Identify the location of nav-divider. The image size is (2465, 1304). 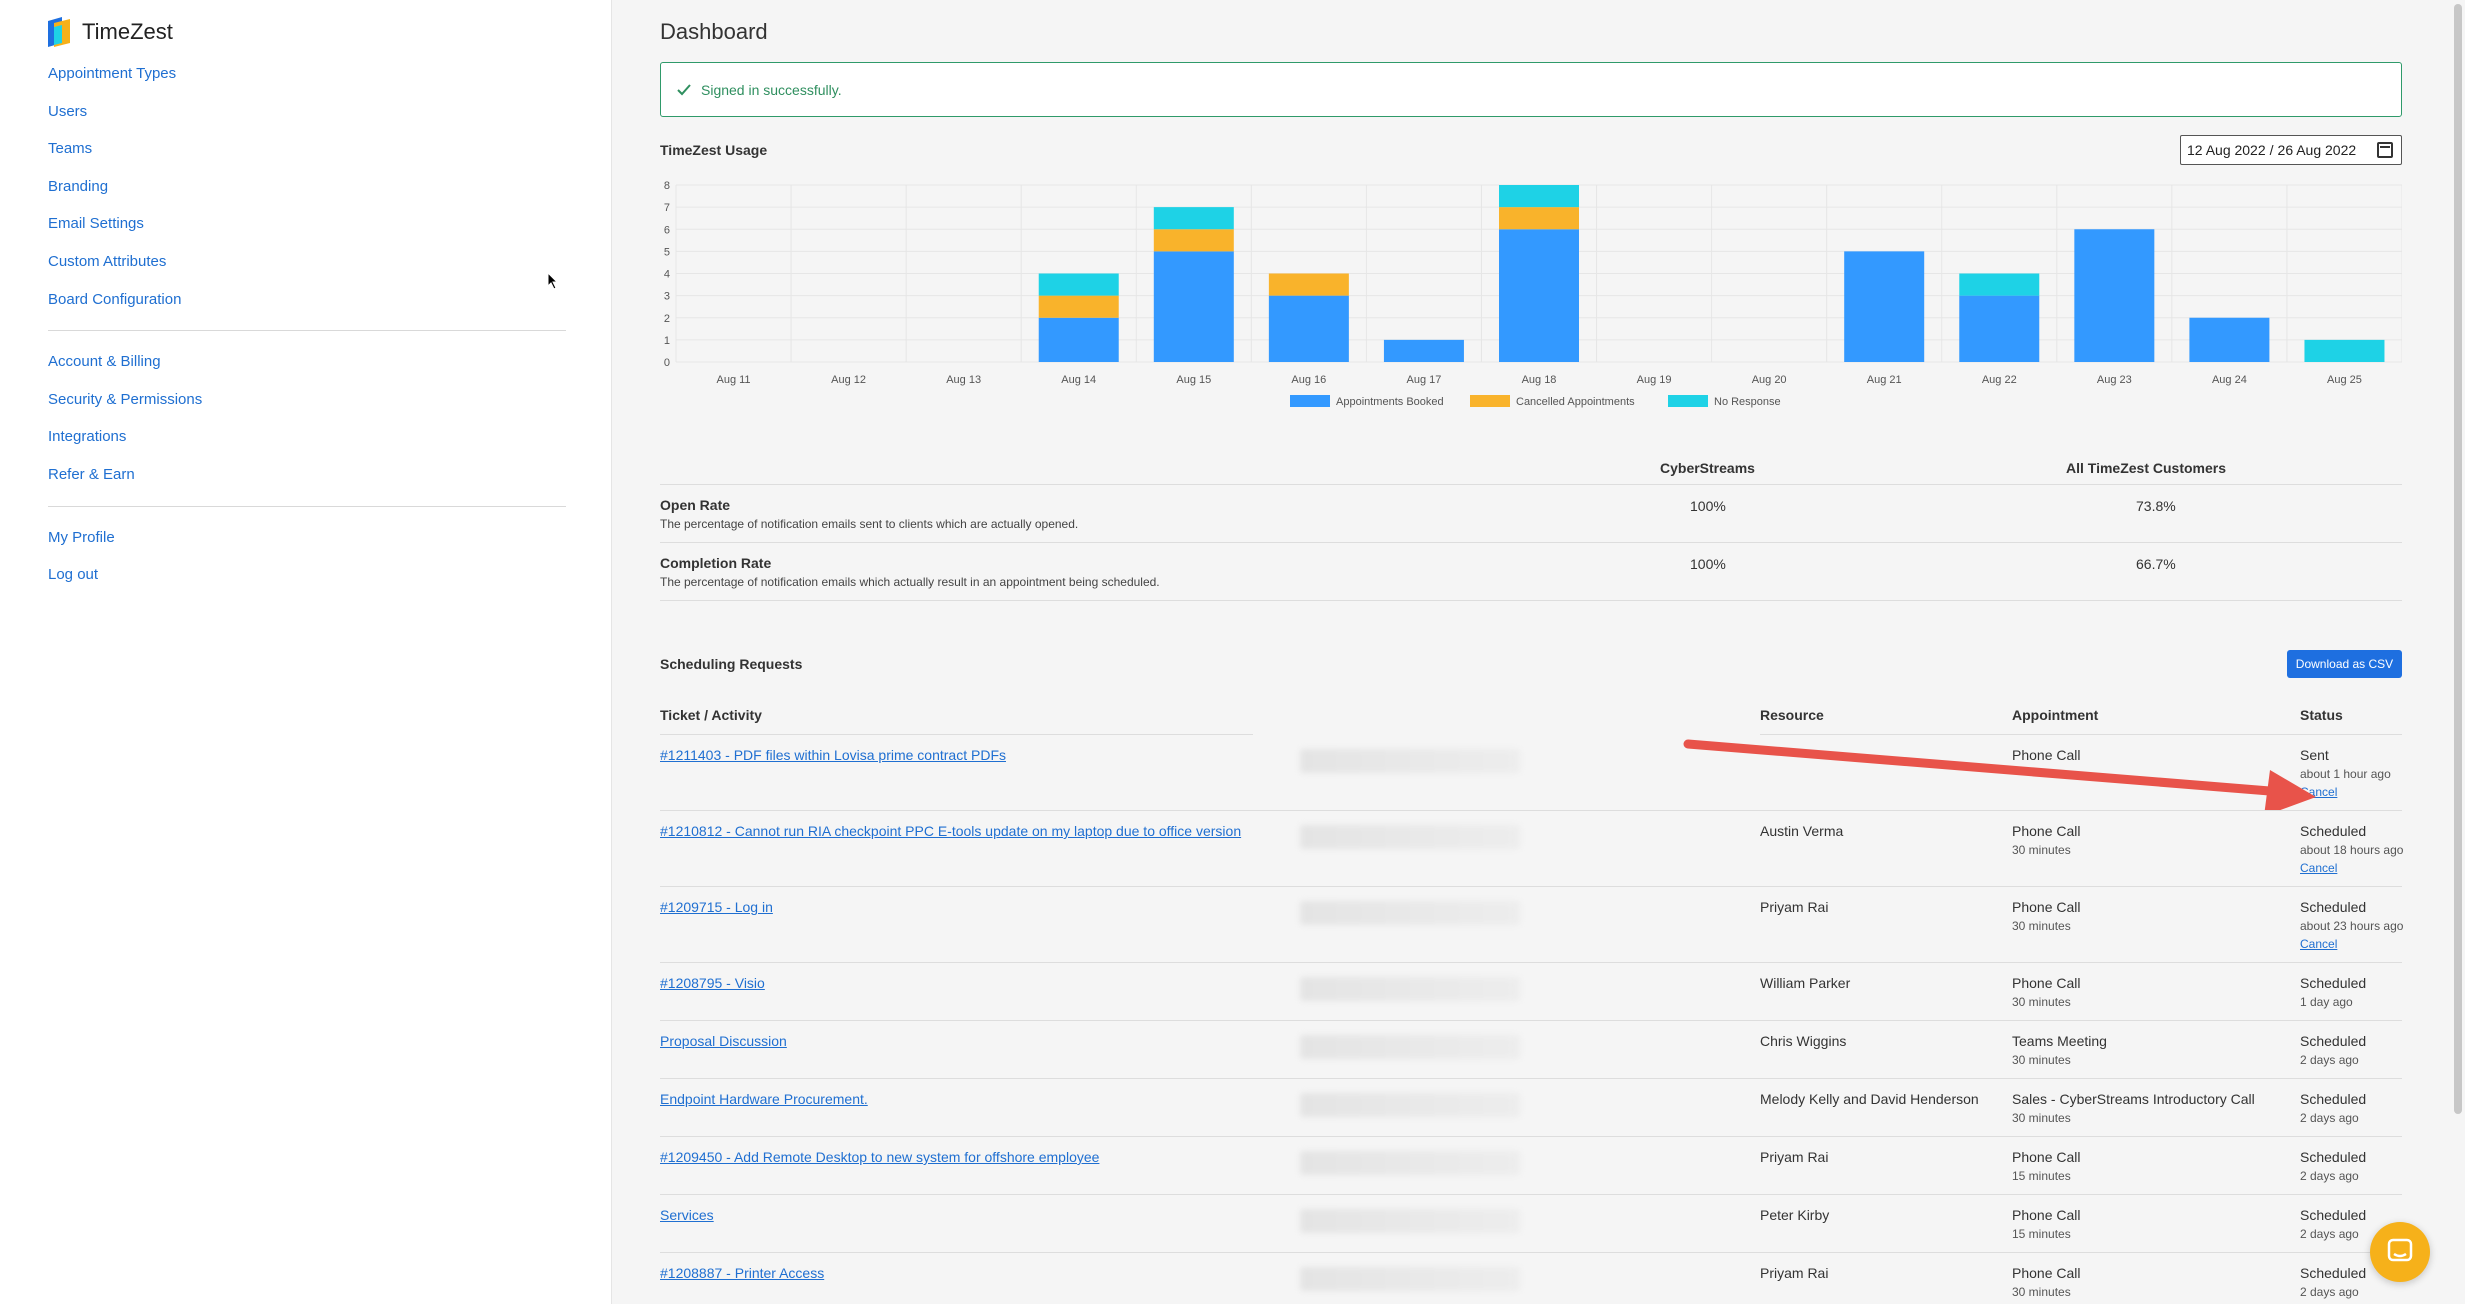
(307, 331).